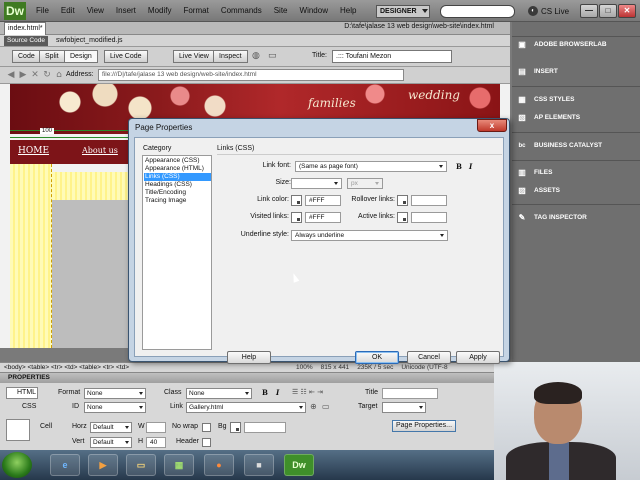 Image resolution: width=640 pixels, height=480 pixels. Describe the element at coordinates (235, 427) in the screenshot. I see `bg-color-swatch` at that location.